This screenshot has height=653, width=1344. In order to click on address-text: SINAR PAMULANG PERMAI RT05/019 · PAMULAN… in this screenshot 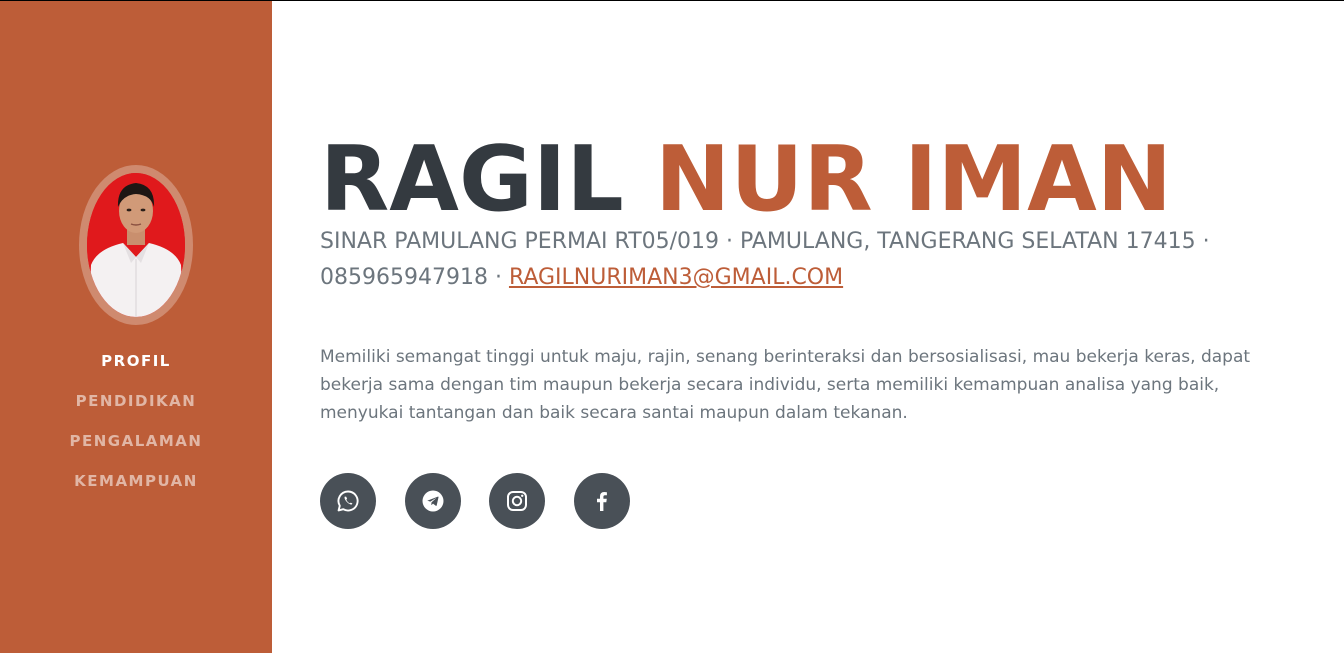, I will do `click(765, 241)`.